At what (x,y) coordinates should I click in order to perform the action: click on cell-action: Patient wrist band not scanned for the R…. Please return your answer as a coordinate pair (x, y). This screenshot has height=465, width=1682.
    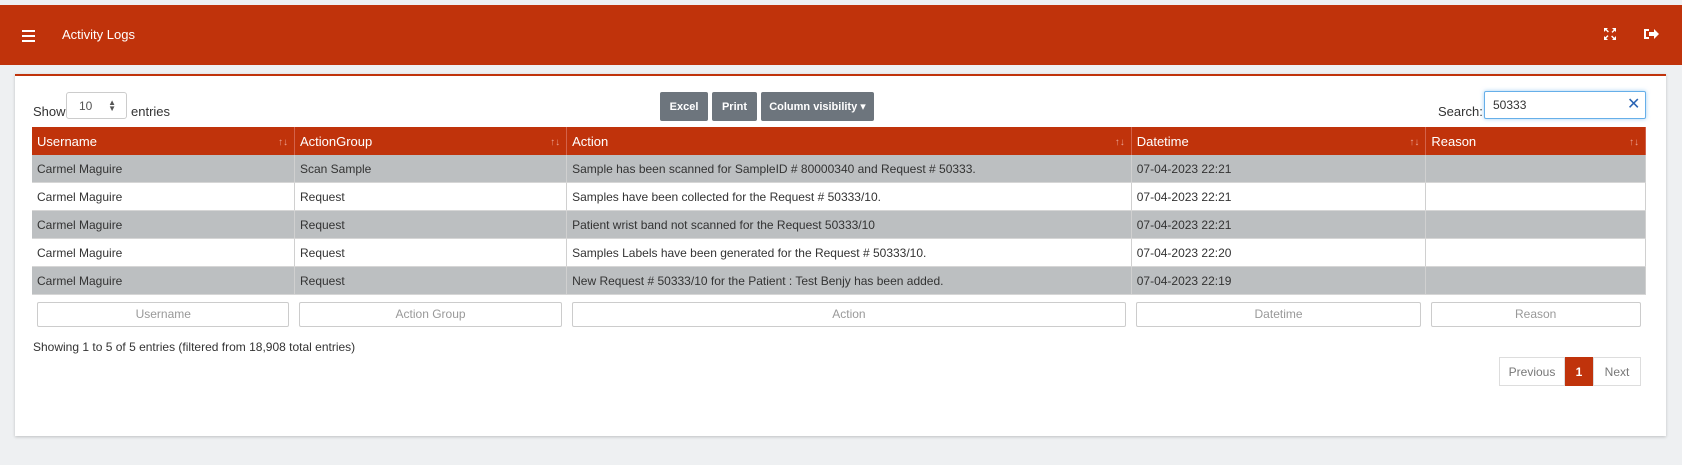
    Looking at the image, I should click on (849, 224).